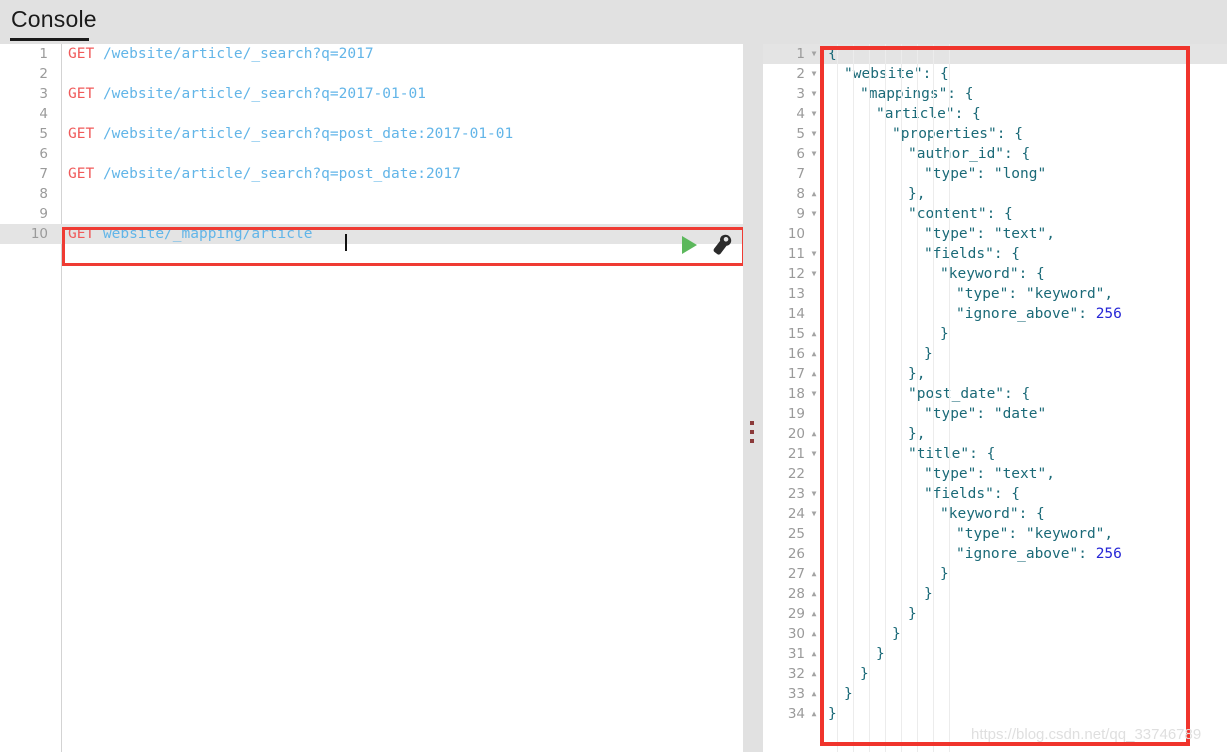  I want to click on response-line-text: "ignore_above": 256, so click(1039, 554).